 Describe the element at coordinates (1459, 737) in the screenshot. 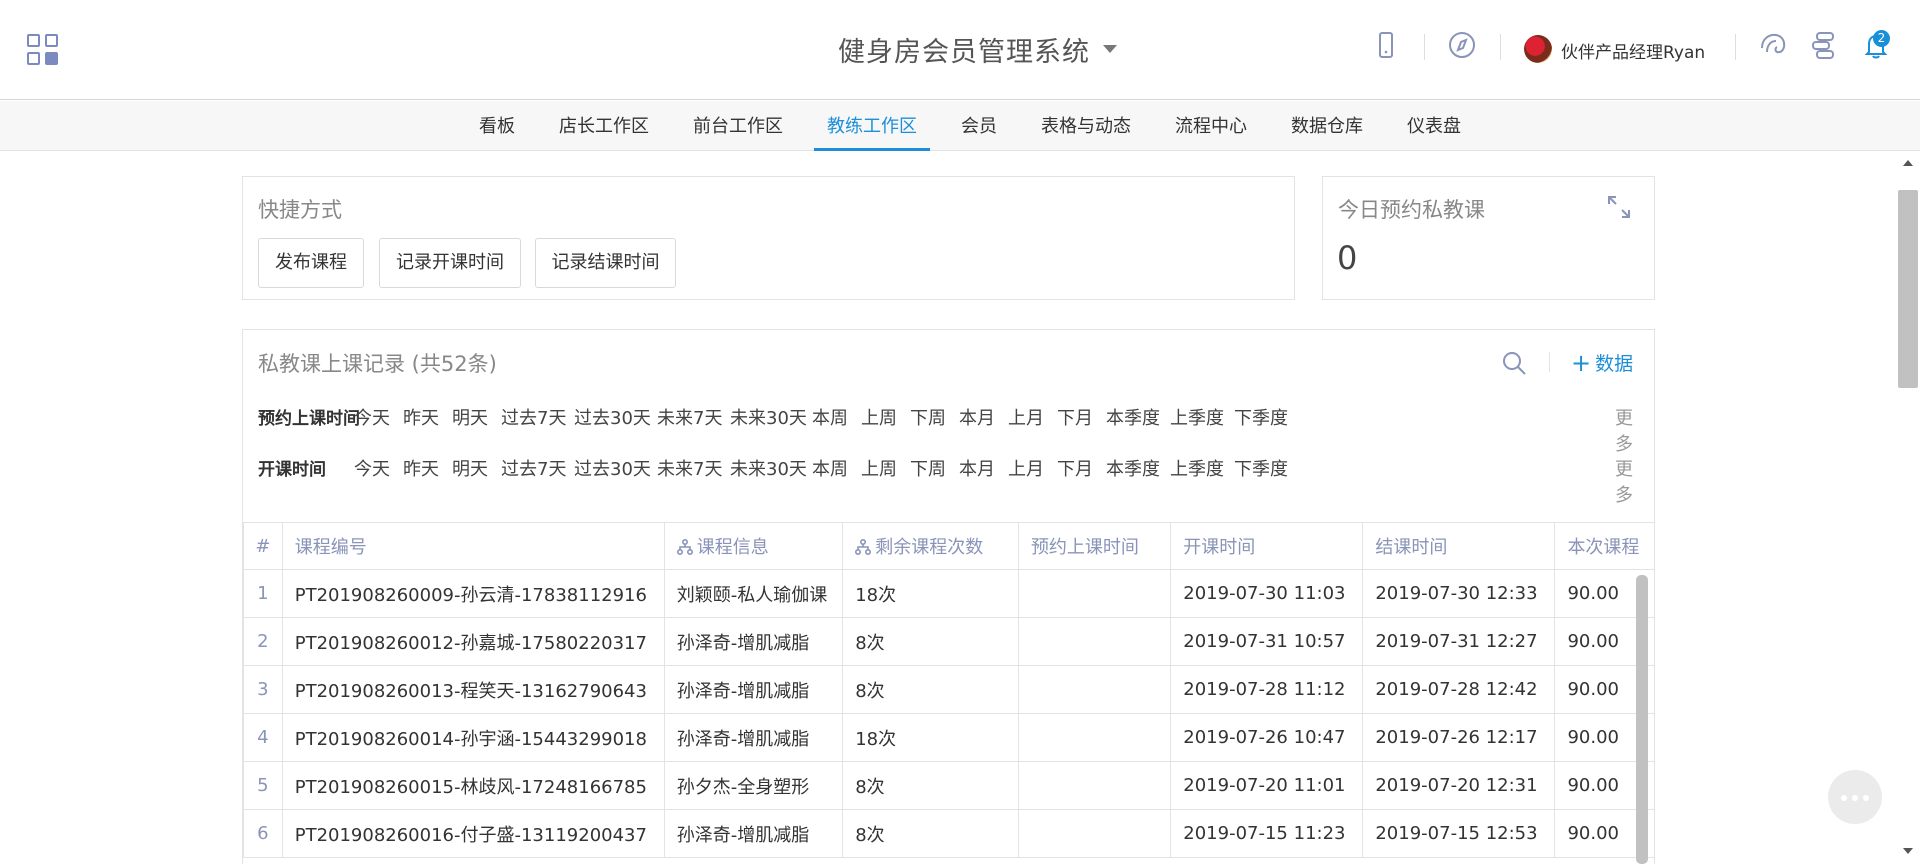

I see `table-cell: 2019-07-26 12:17` at that location.